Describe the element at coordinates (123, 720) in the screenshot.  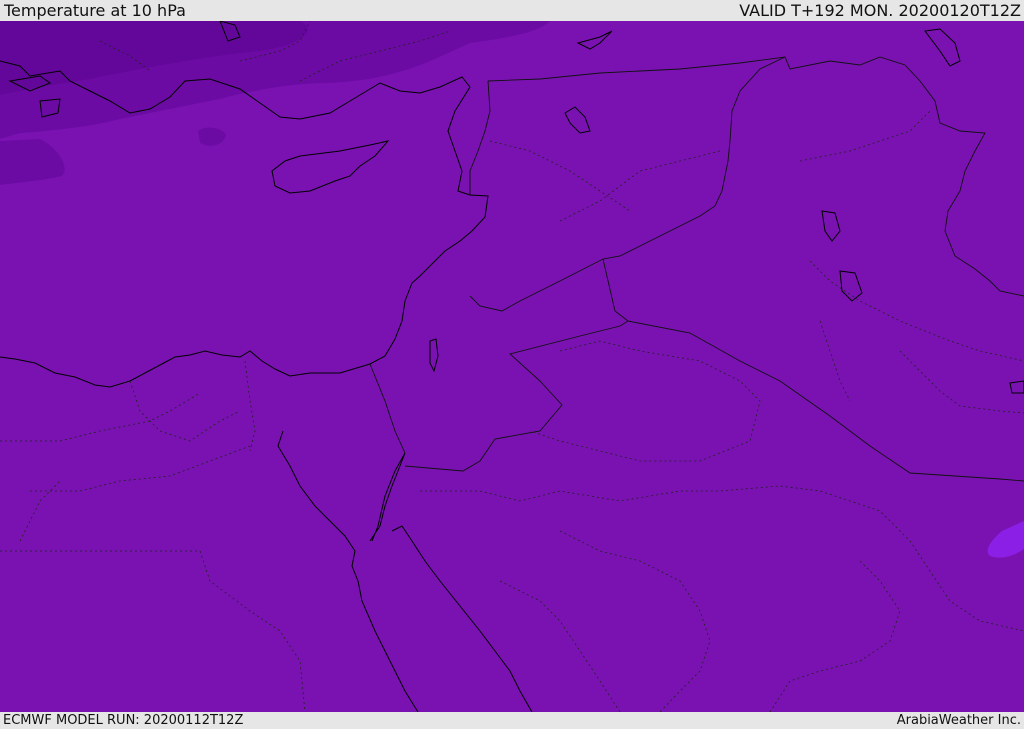
I see `model-run-label: ECMWF MODEL RUN: 20200112T12Z` at that location.